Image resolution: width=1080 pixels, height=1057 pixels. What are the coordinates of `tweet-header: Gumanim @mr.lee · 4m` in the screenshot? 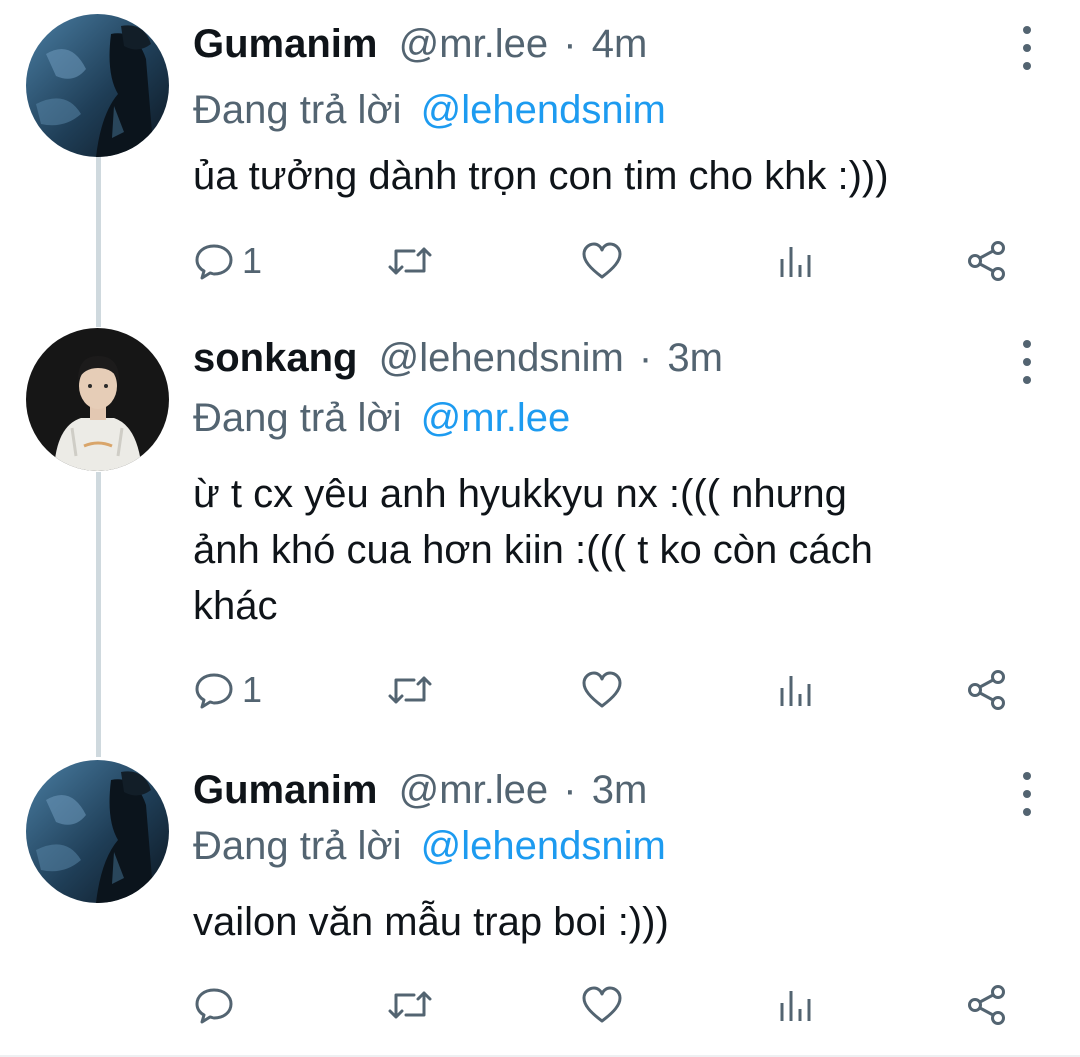 It's located at (420, 44).